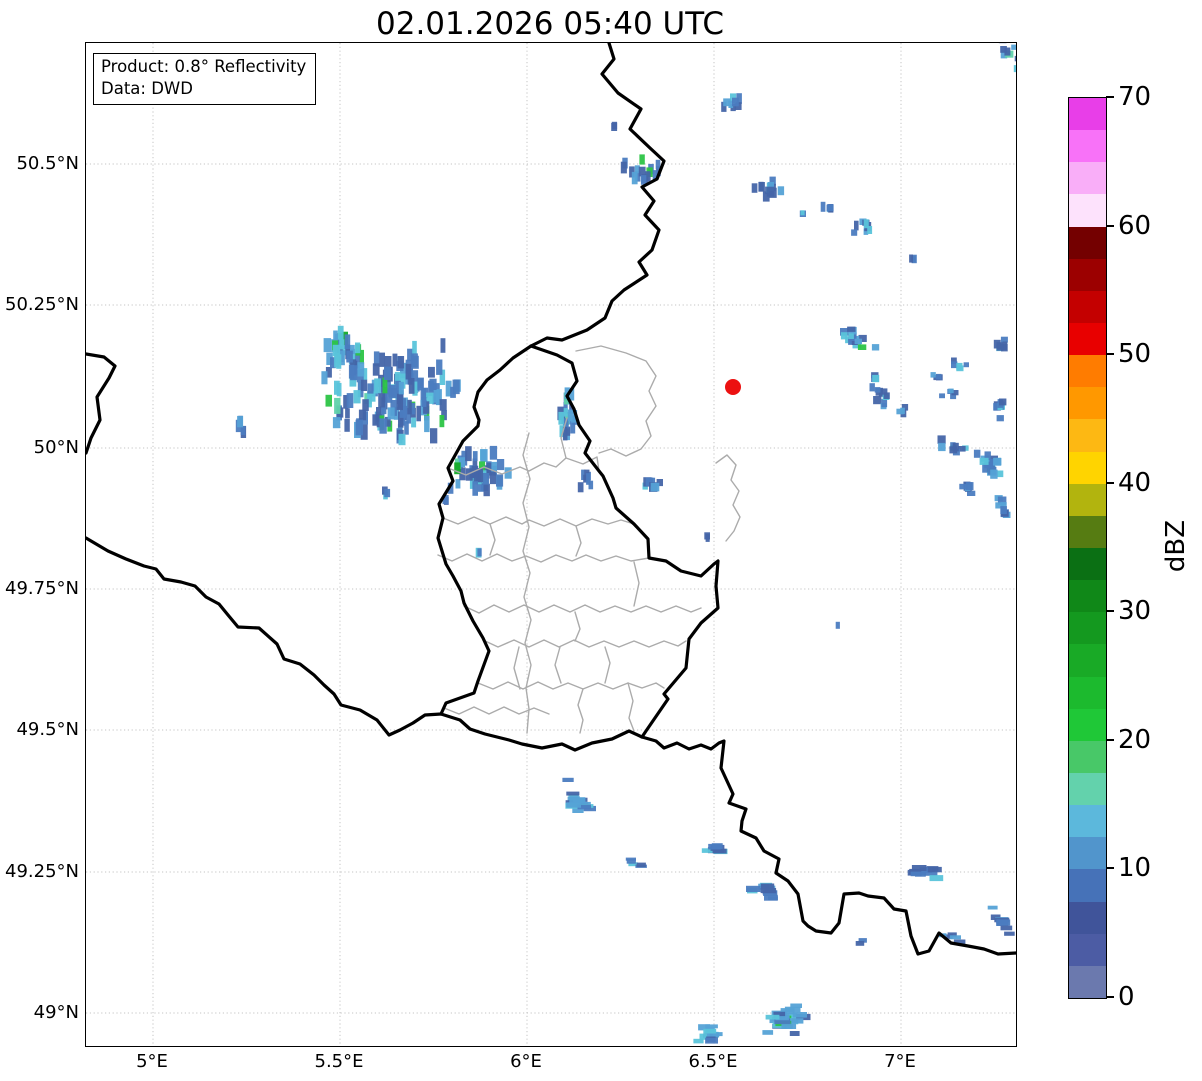 The height and width of the screenshot is (1081, 1202). I want to click on y-tick-label: 50°N, so click(56, 447).